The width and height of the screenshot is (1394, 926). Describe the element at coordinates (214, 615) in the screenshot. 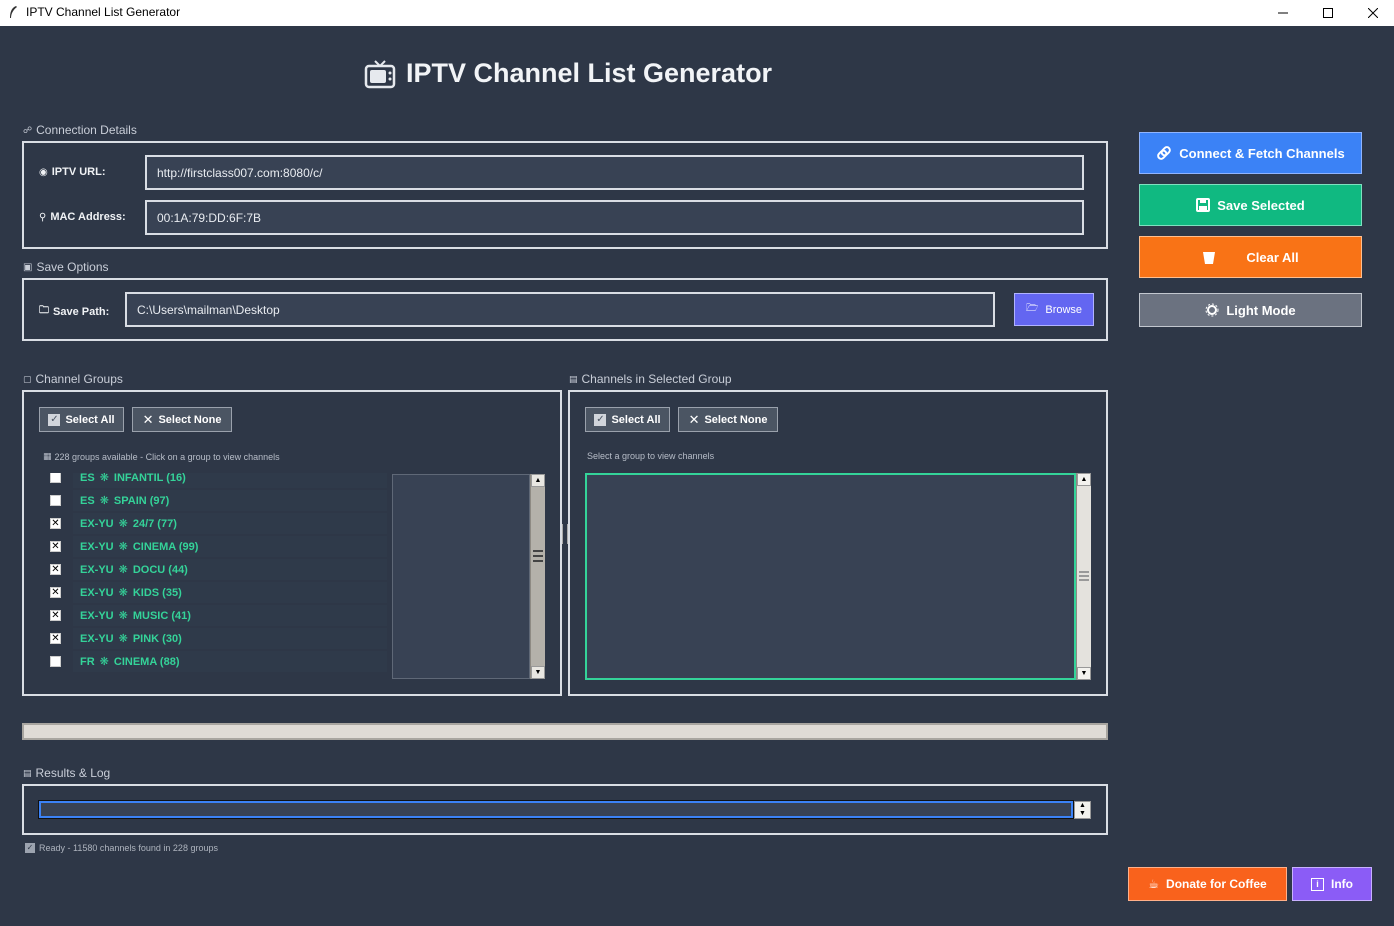

I see `list-item: ✕ EX-YU ❋ MUSIC (41)` at that location.